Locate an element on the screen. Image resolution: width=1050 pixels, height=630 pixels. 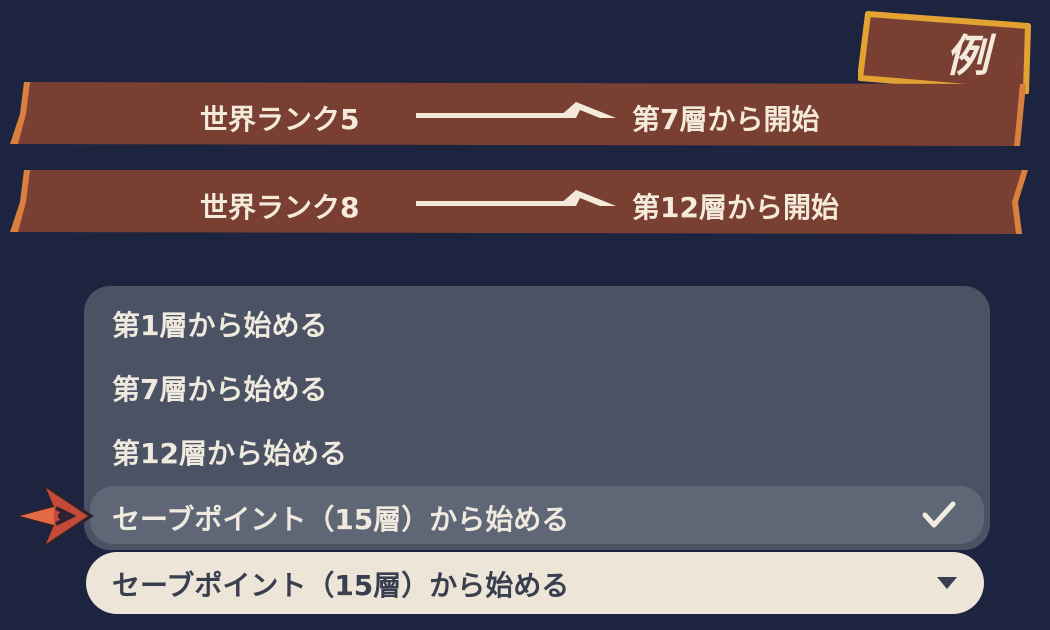
dropdown-option: 第12層から始める is located at coordinates (537, 448).